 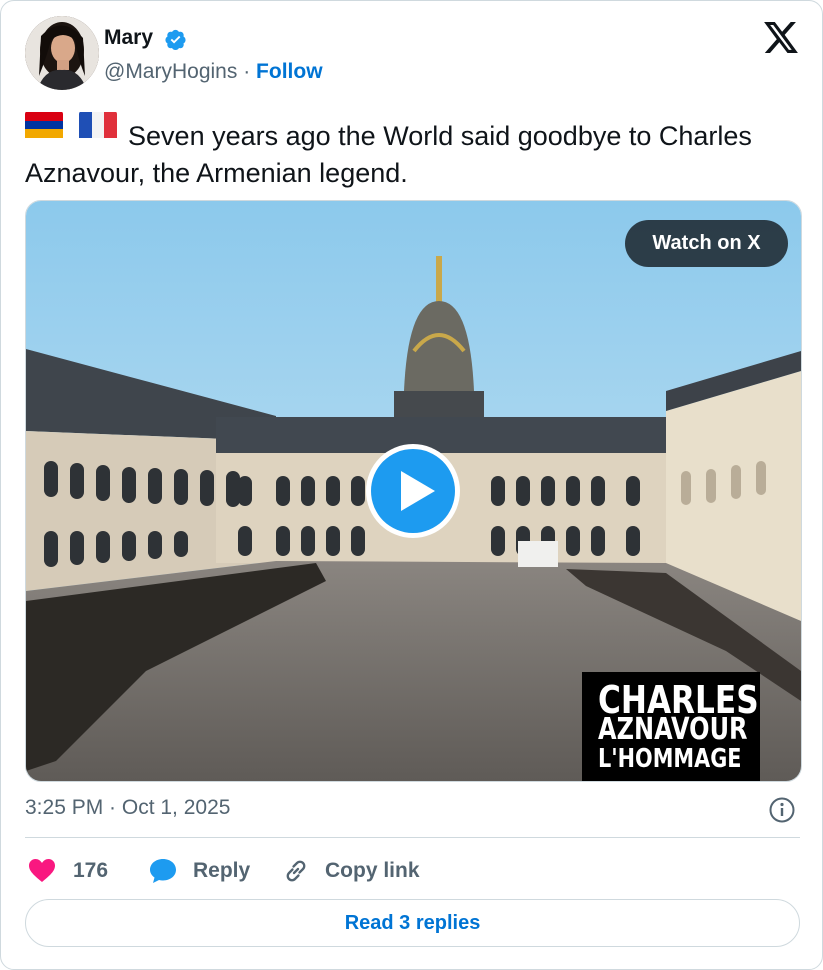 What do you see at coordinates (706, 243) in the screenshot?
I see `watch-on-x-button: Watch on X` at bounding box center [706, 243].